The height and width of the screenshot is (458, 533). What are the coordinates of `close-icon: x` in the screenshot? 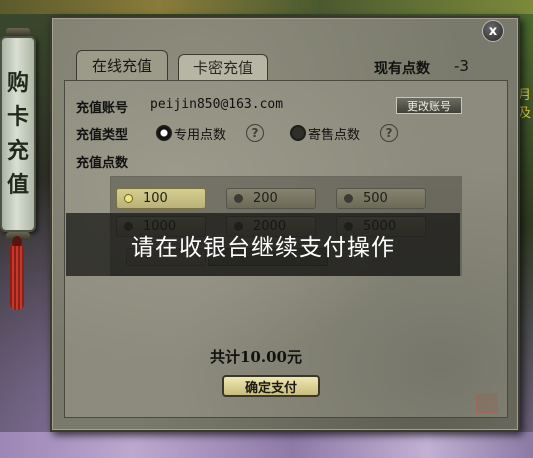 It's located at (493, 31).